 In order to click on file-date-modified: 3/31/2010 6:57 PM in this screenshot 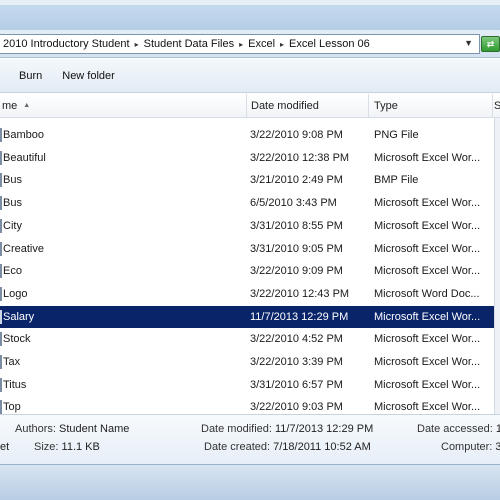, I will do `click(296, 384)`.